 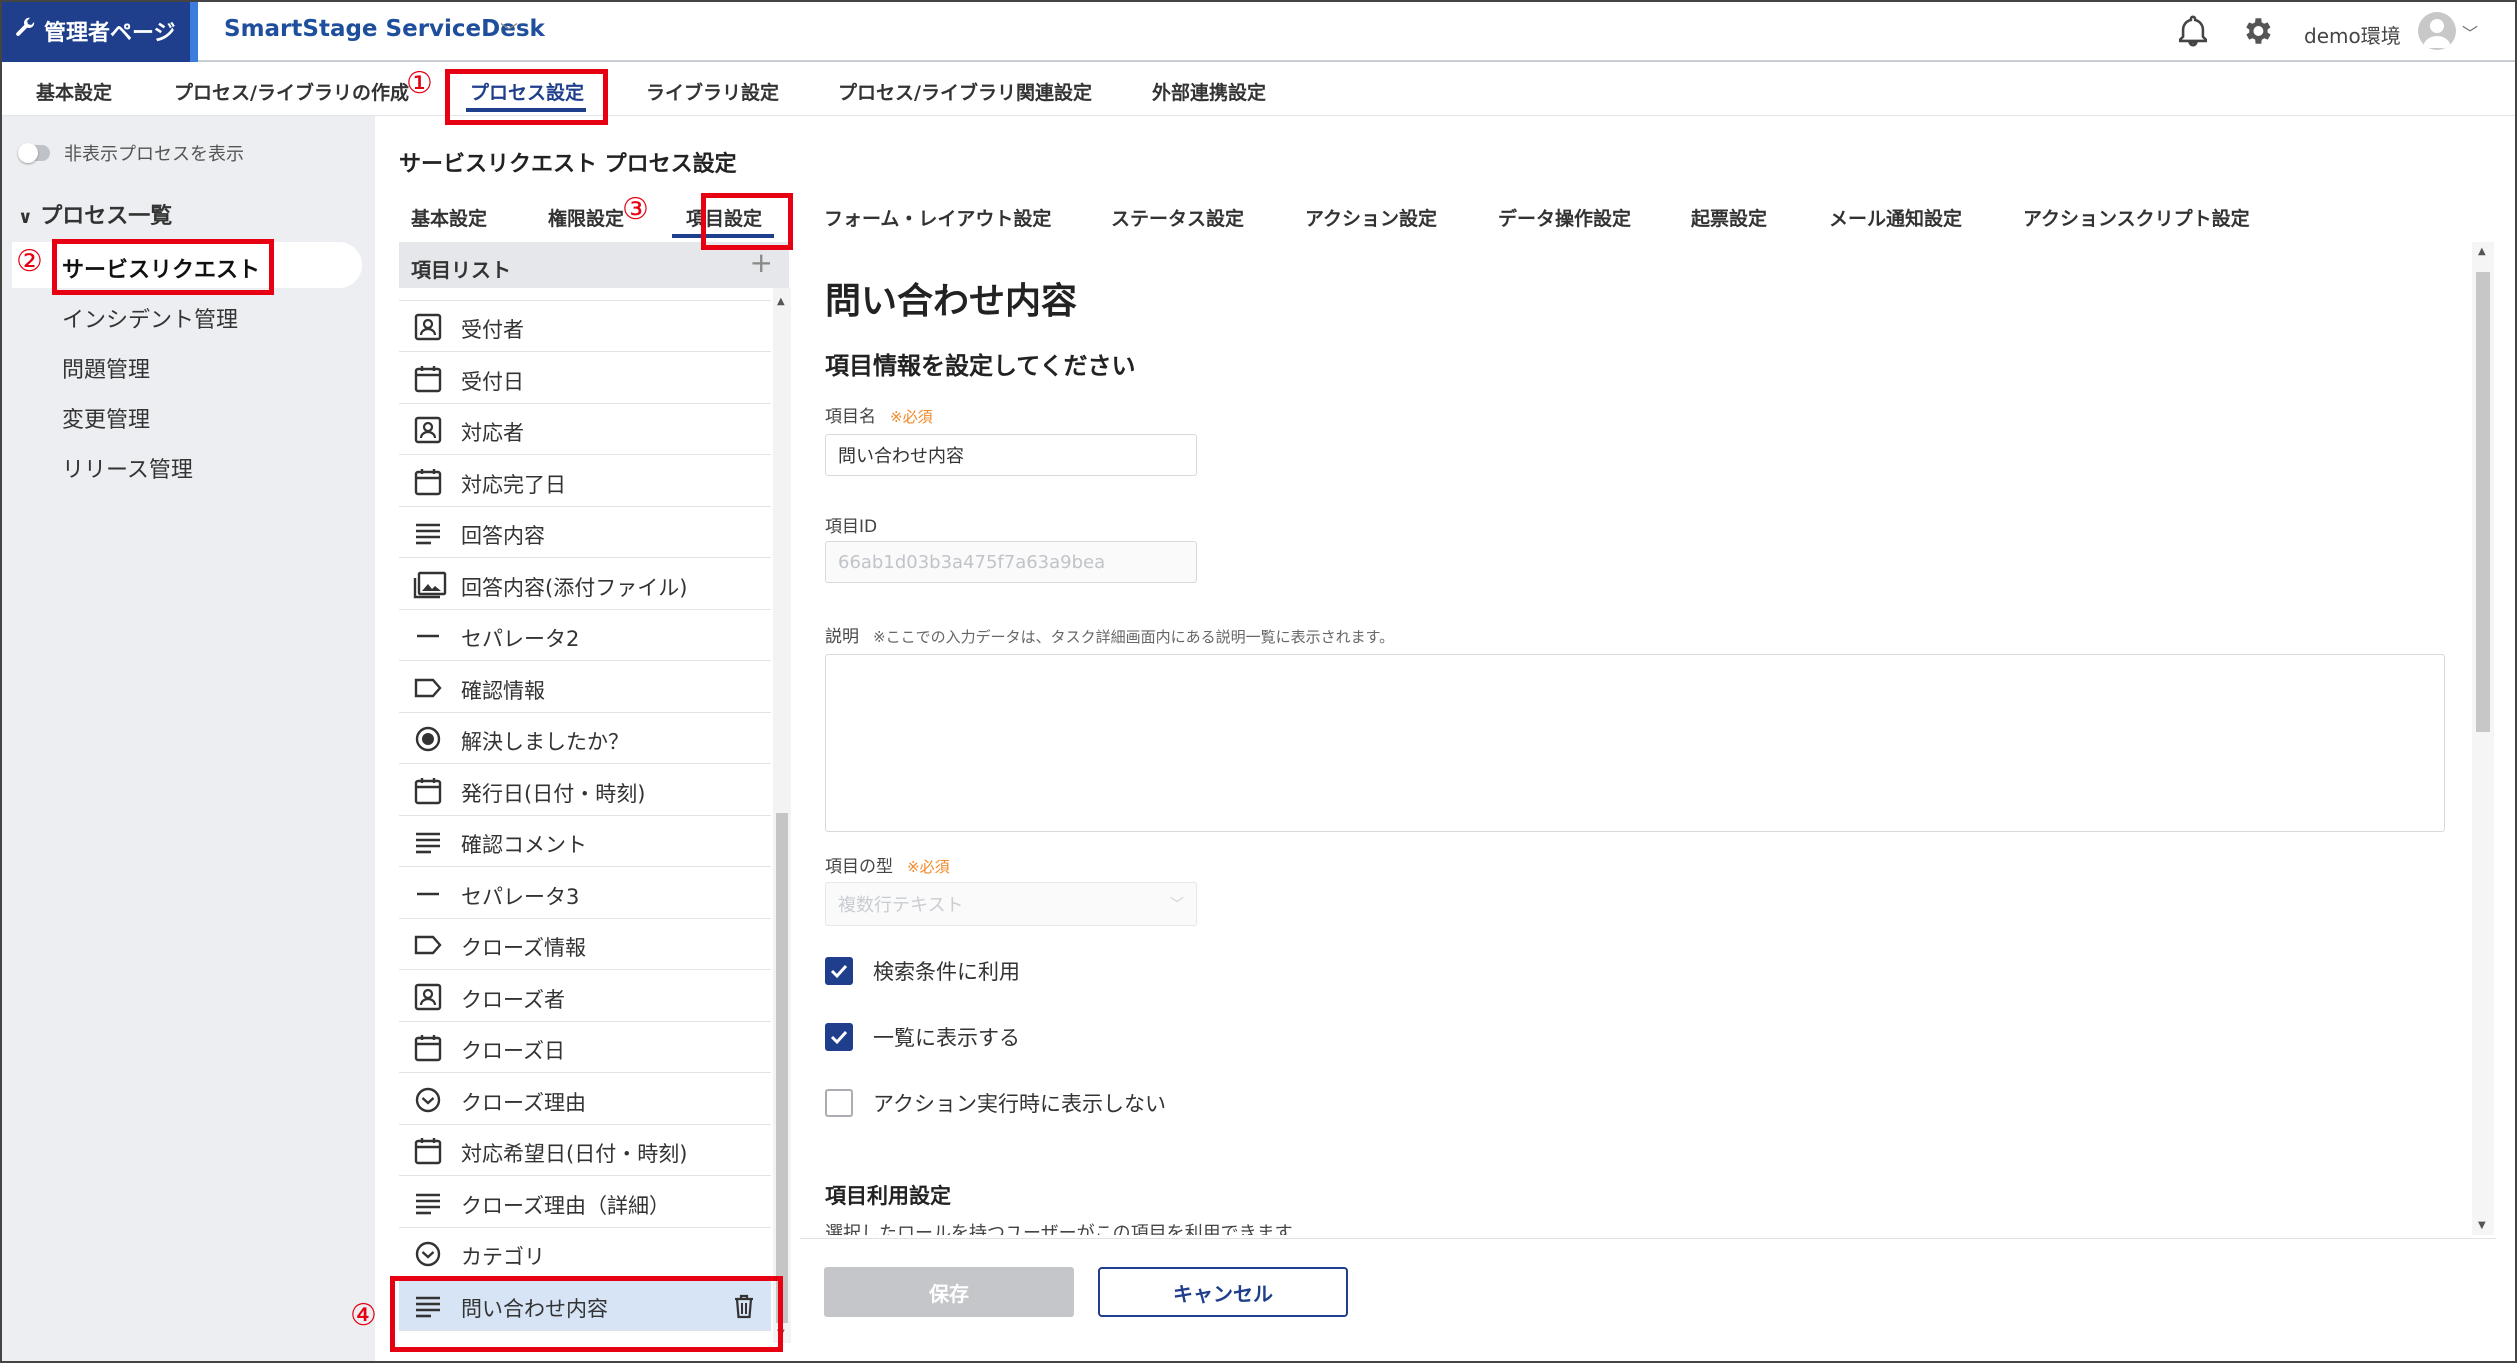 I want to click on list-item: 回答内容, so click(x=585, y=532).